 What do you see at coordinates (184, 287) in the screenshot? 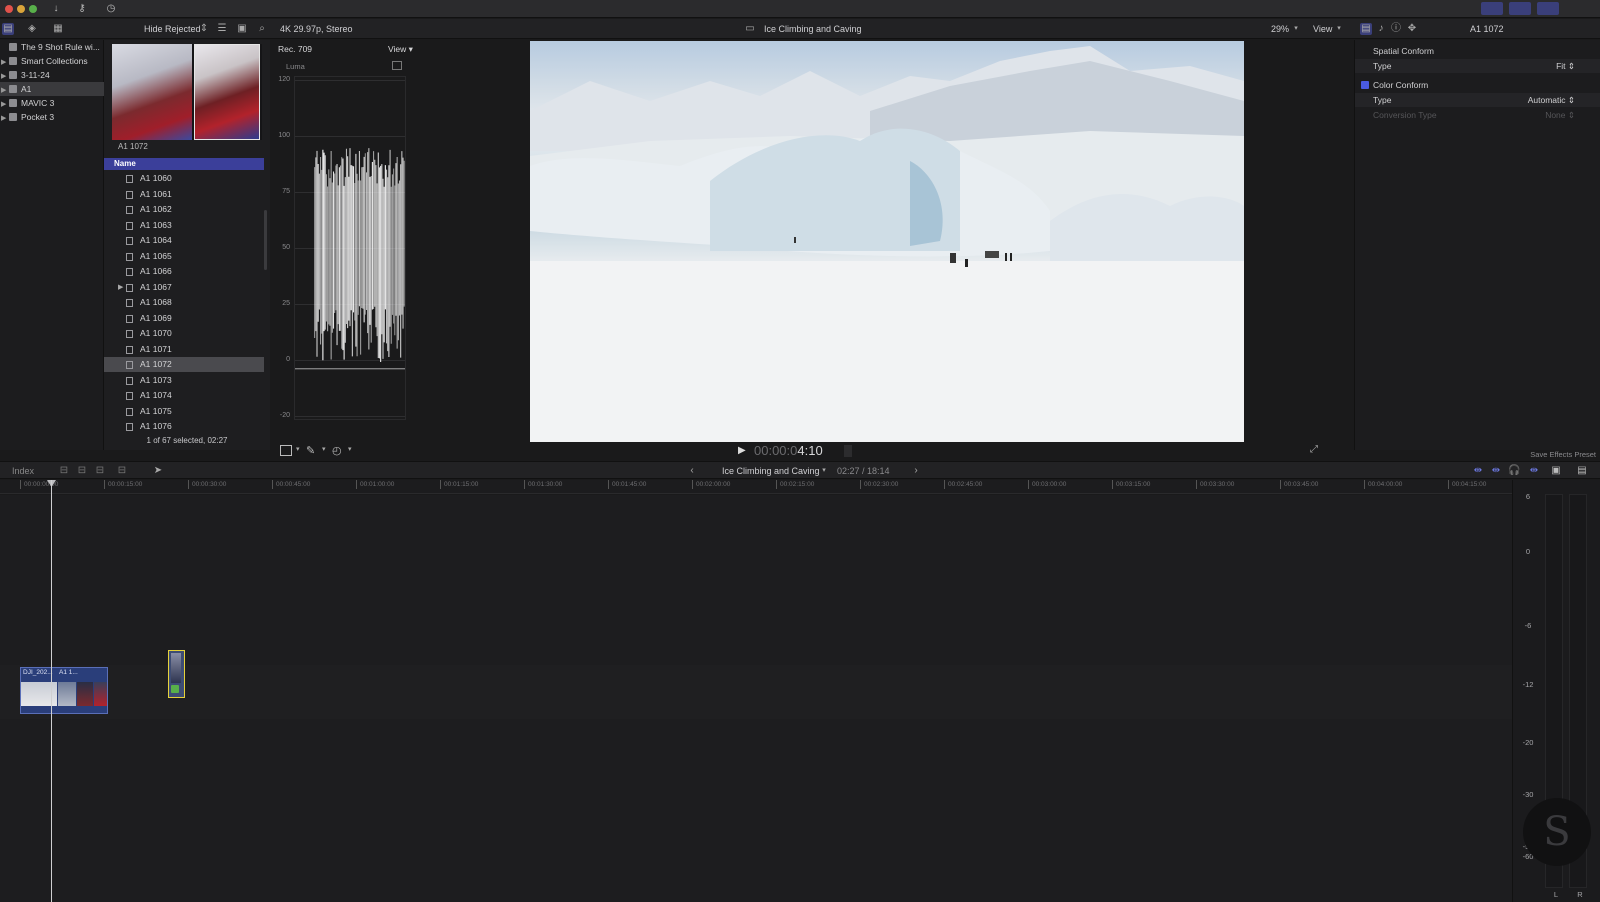
I see `list-item: ▶ A1 1067` at bounding box center [184, 287].